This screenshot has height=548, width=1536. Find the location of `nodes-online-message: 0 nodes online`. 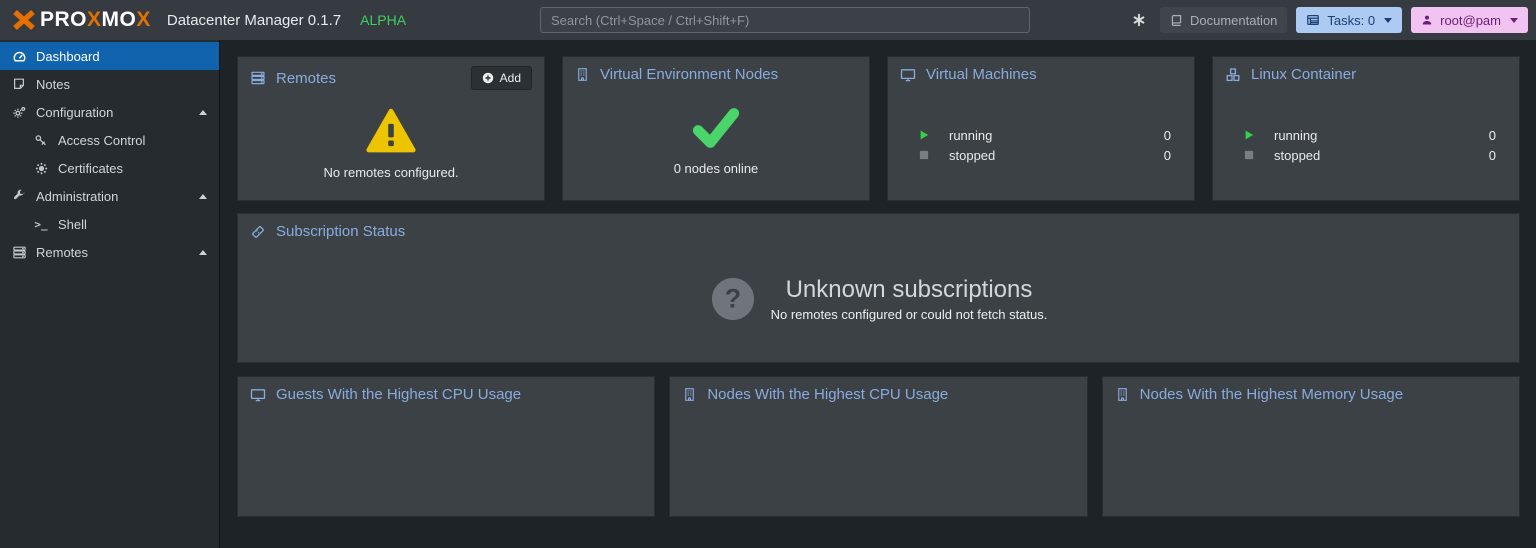

nodes-online-message: 0 nodes online is located at coordinates (716, 168).